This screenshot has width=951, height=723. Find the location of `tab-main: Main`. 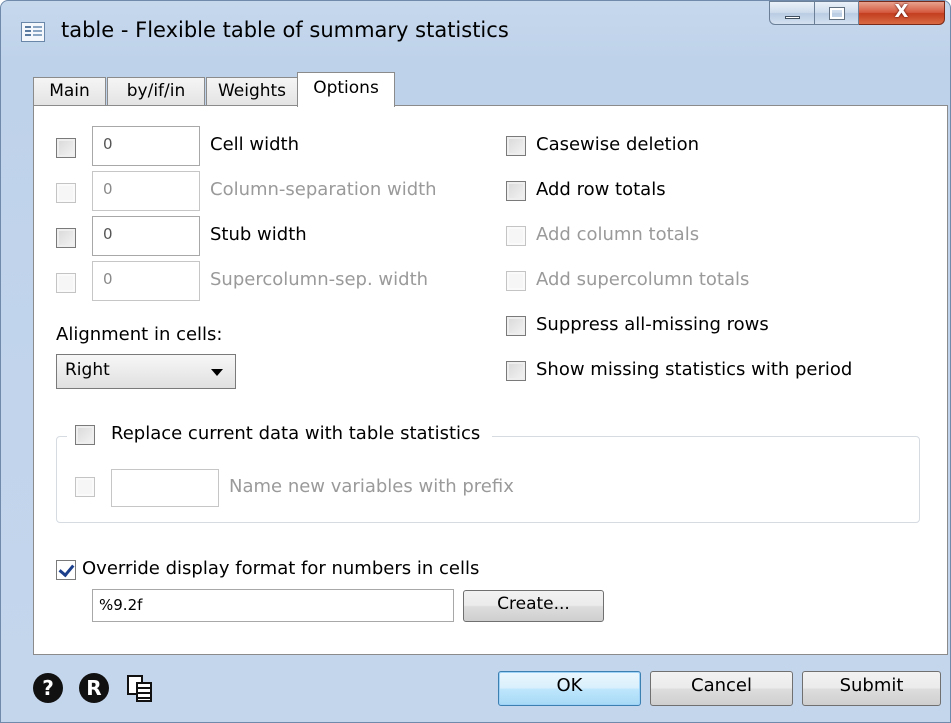

tab-main: Main is located at coordinates (69, 91).